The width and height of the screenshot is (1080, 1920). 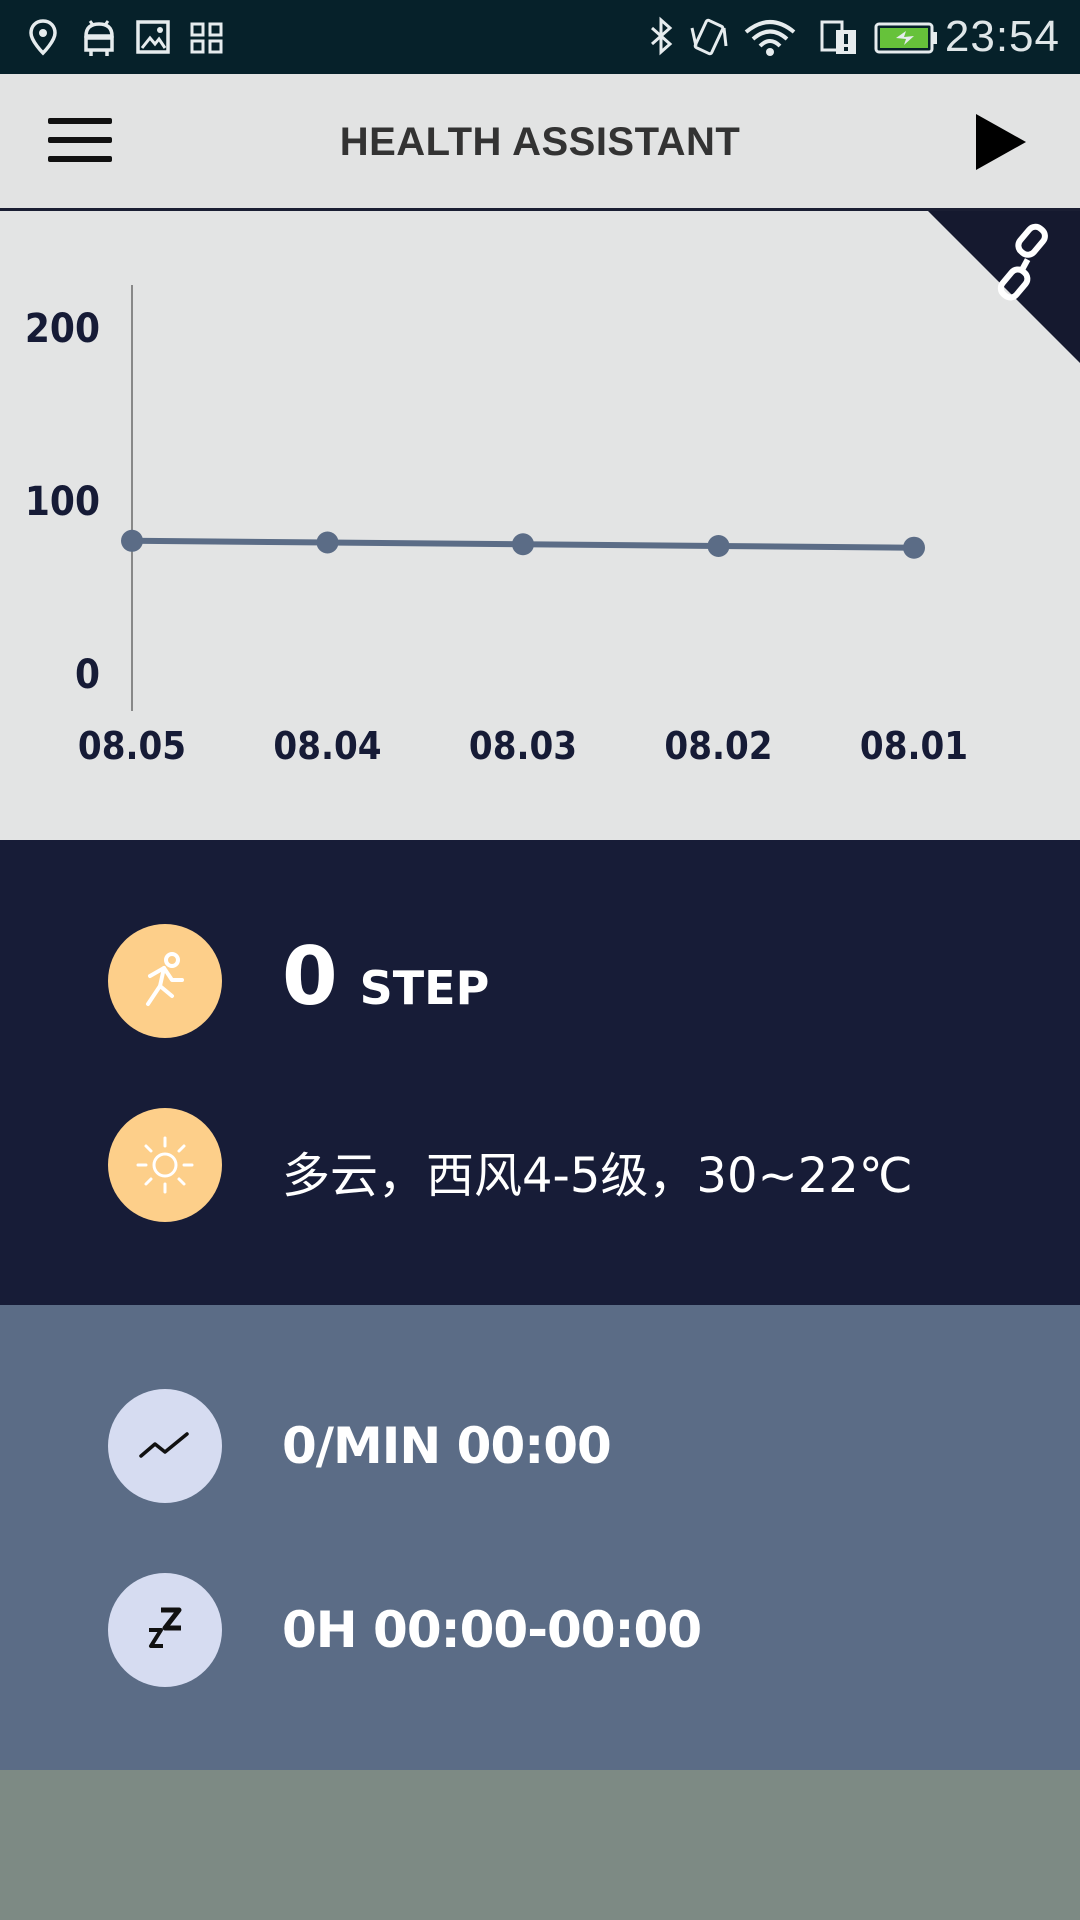 I want to click on weather-text: 多云，西风4-5级，30~22℃, so click(x=597, y=1176).